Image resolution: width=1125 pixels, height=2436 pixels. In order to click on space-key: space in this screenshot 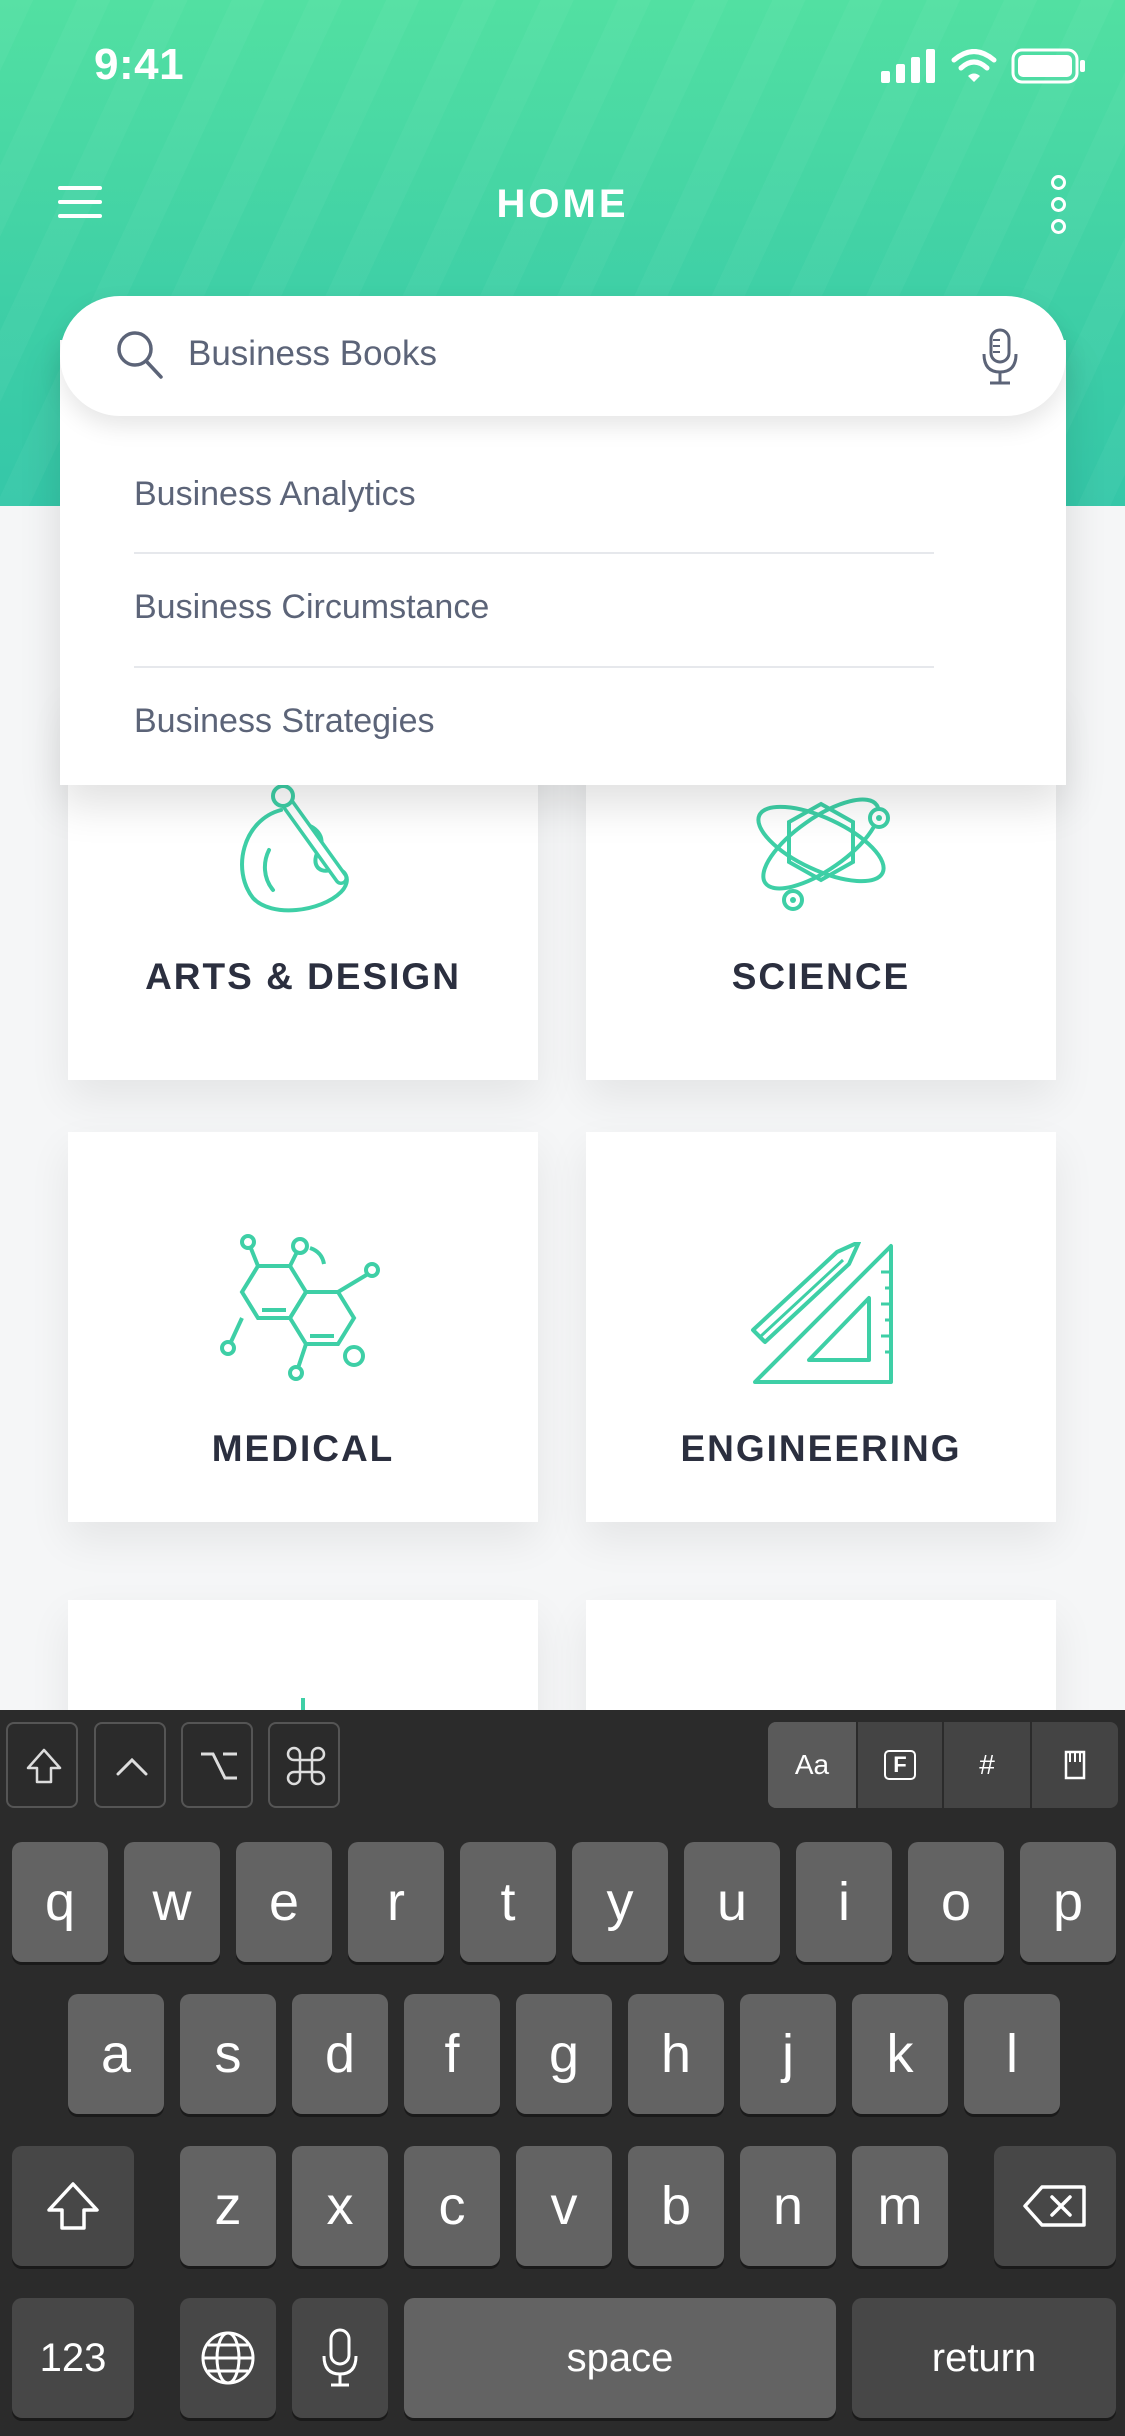, I will do `click(620, 2358)`.